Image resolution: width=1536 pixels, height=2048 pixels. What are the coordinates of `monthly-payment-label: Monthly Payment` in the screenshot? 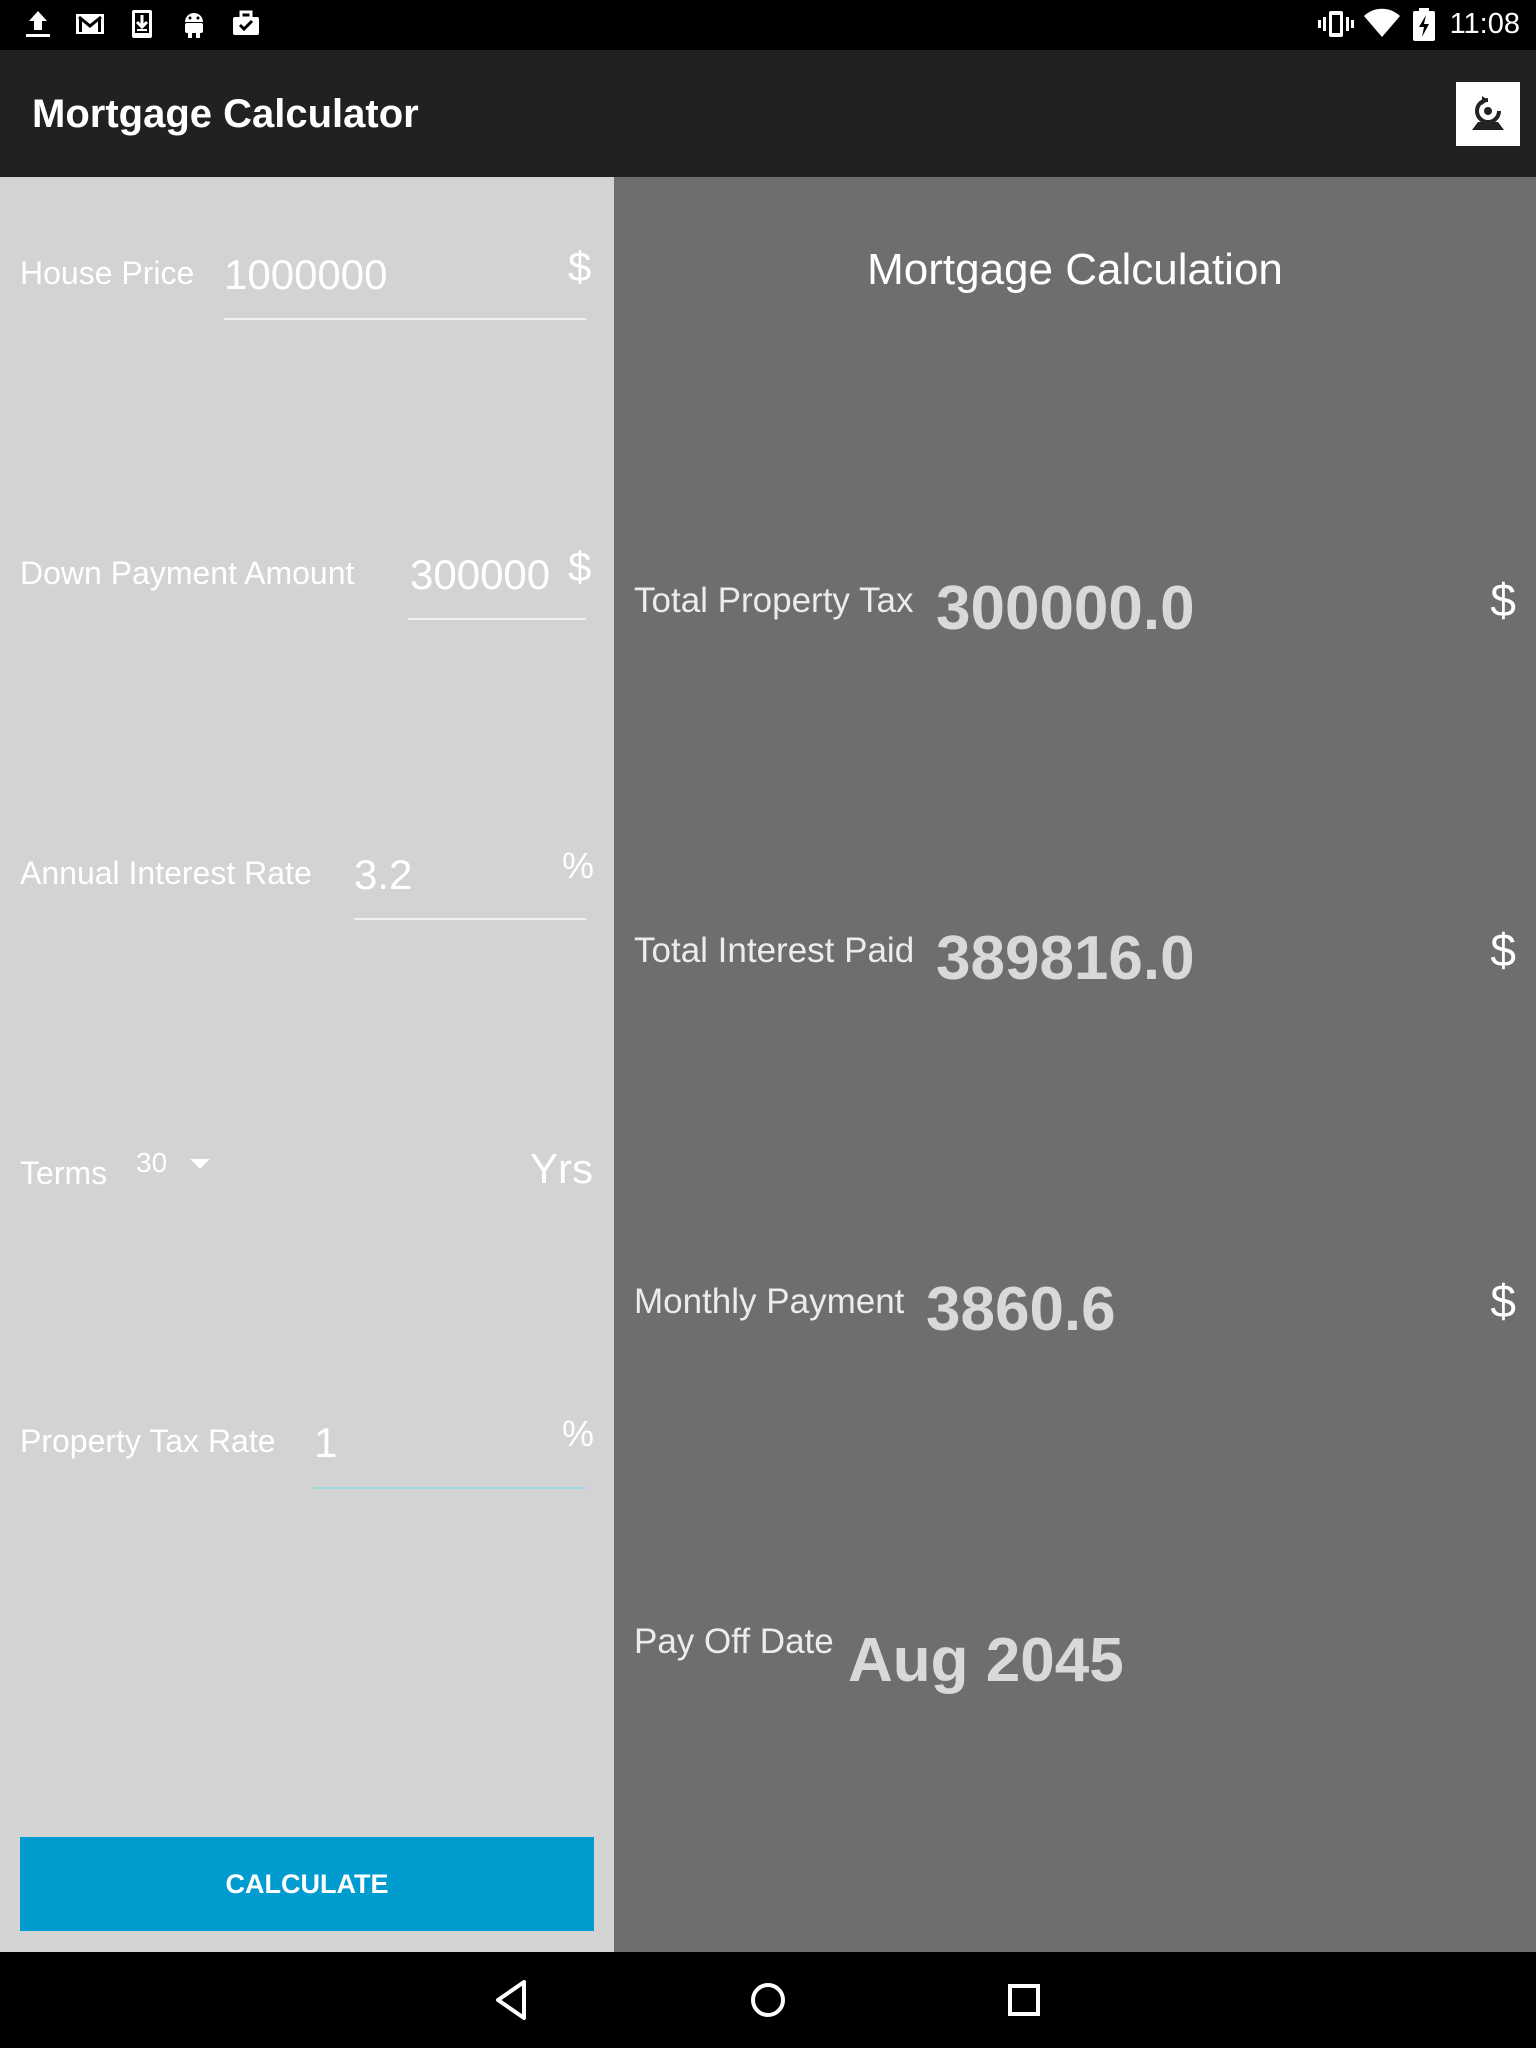 It's located at (769, 1301).